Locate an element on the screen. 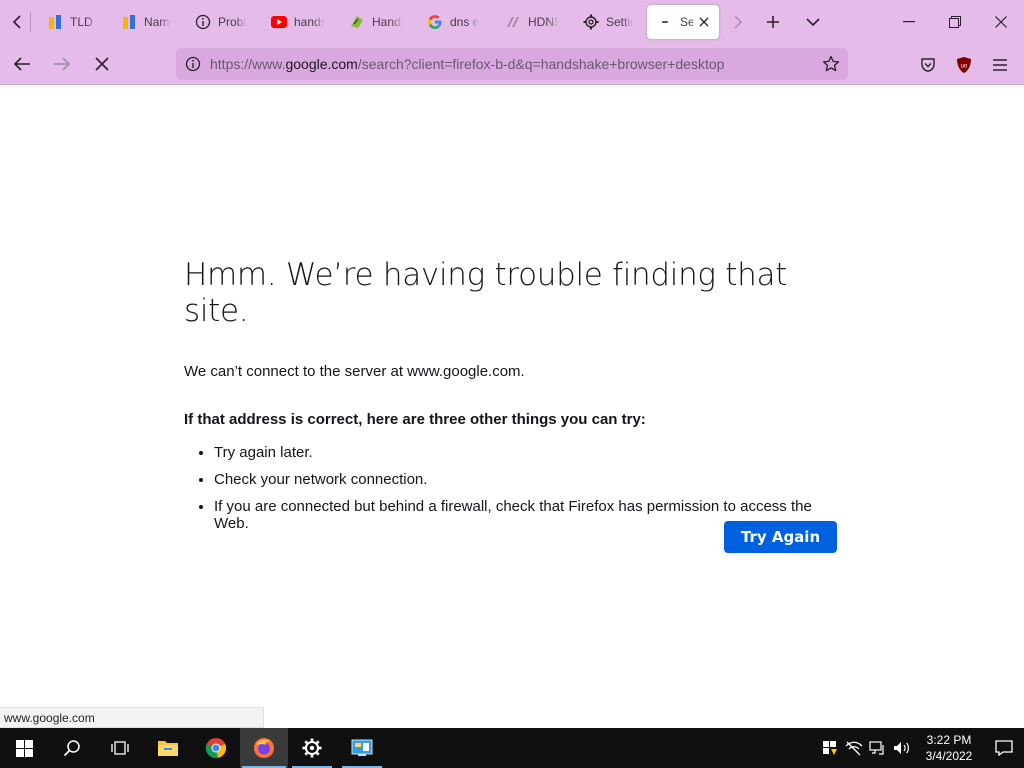  tab-title: hands is located at coordinates (309, 22).